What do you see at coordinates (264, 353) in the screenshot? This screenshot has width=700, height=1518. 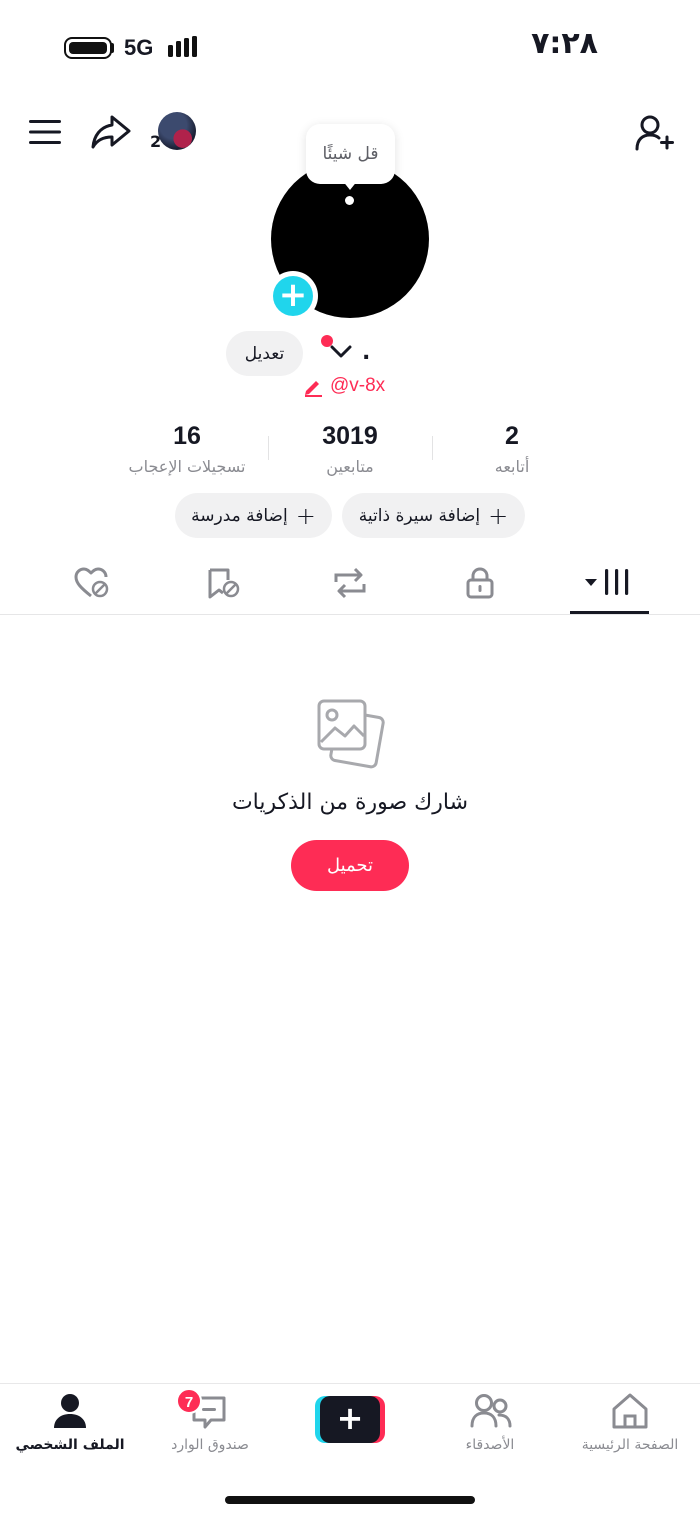 I see `edit-profile-button: تعديل` at bounding box center [264, 353].